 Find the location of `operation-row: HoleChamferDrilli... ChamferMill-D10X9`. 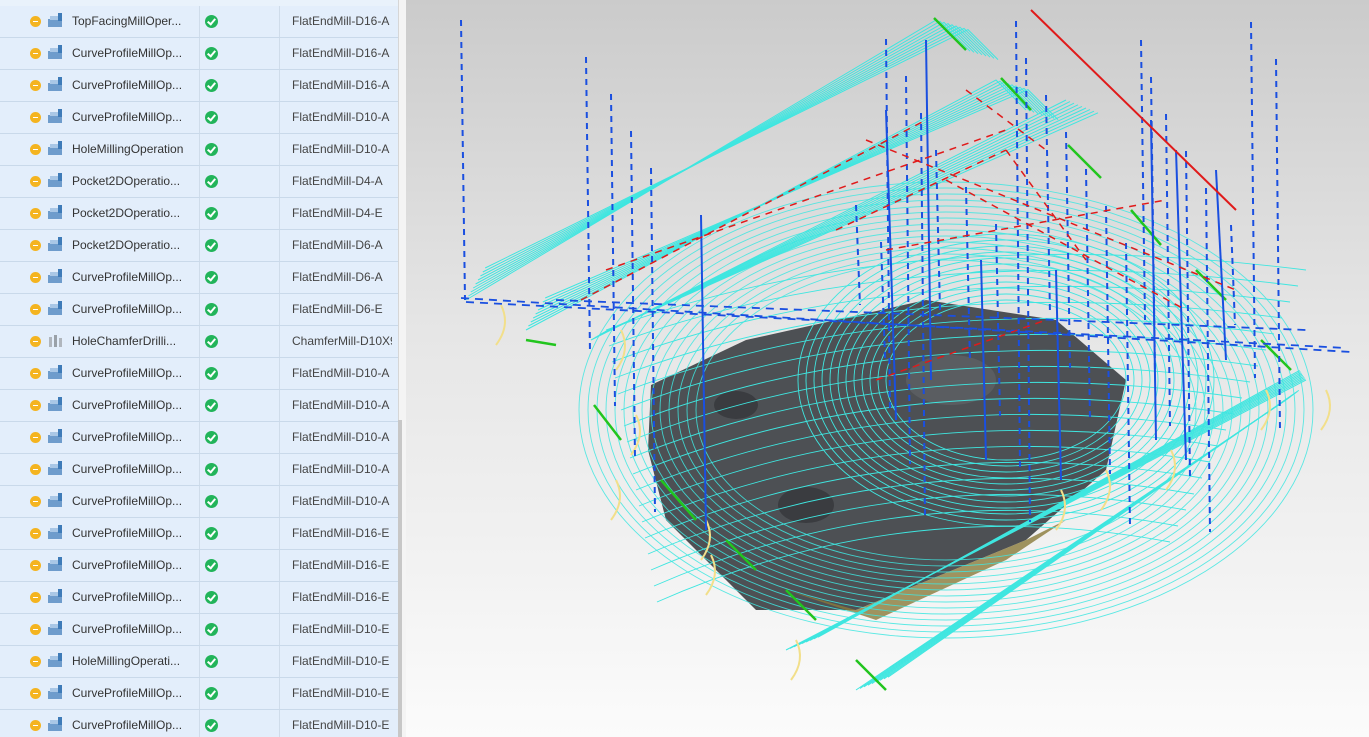

operation-row: HoleChamferDrilli... ChamferMill-D10X9 is located at coordinates (199, 342).